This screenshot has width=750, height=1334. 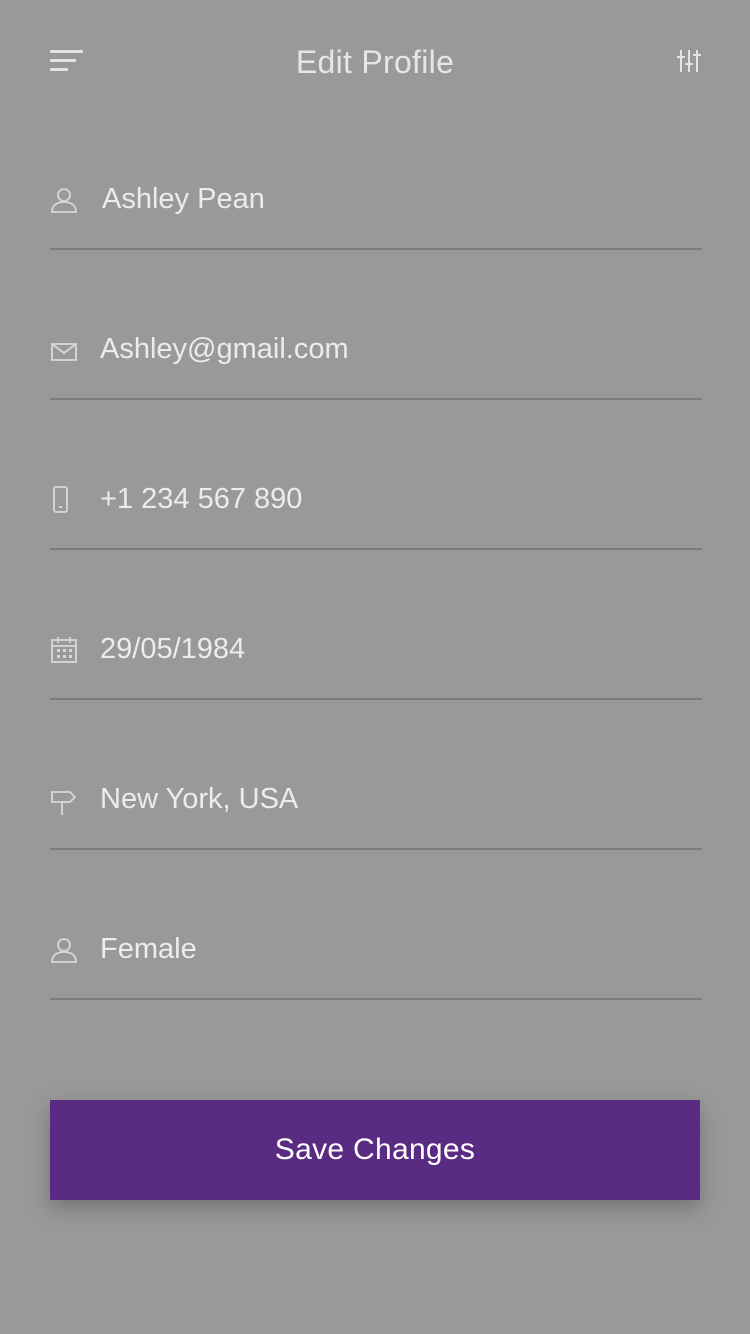 I want to click on location-field, so click(x=376, y=775).